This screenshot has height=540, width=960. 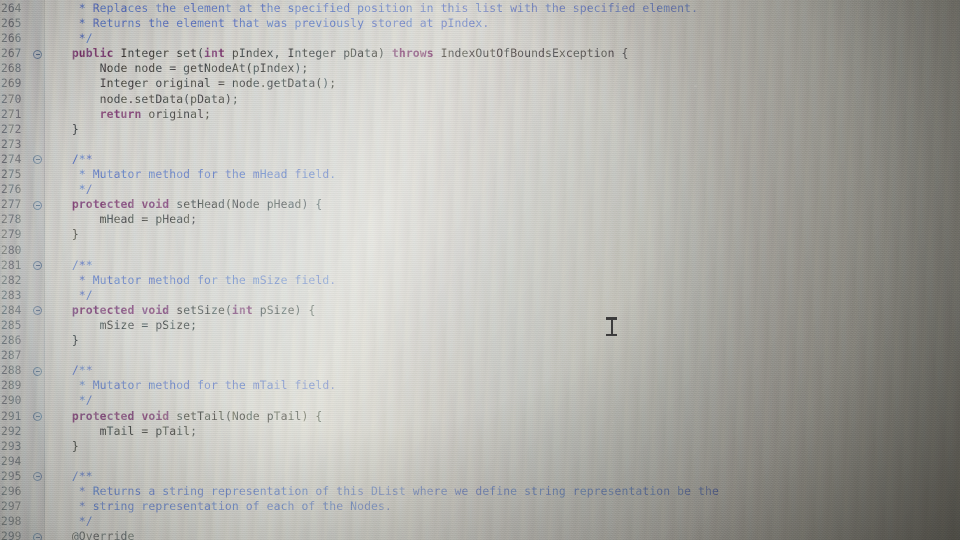 I want to click on code-line: 272 }, so click(x=480, y=129).